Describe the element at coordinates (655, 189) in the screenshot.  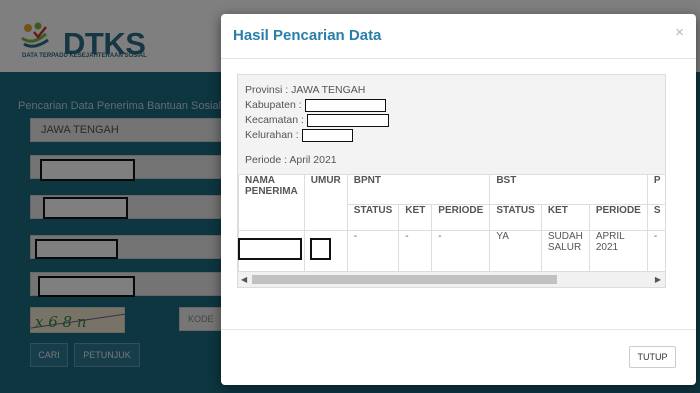
I see `group-p: P` at that location.